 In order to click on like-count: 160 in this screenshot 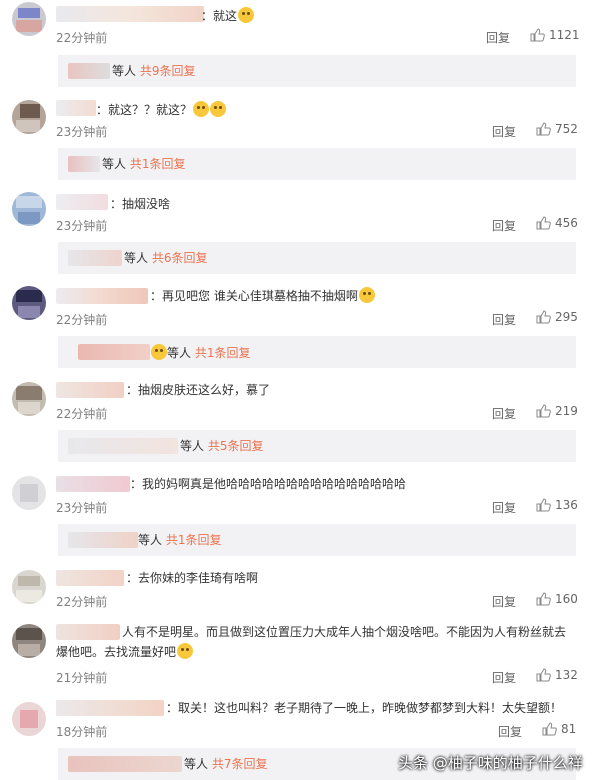, I will do `click(566, 599)`.